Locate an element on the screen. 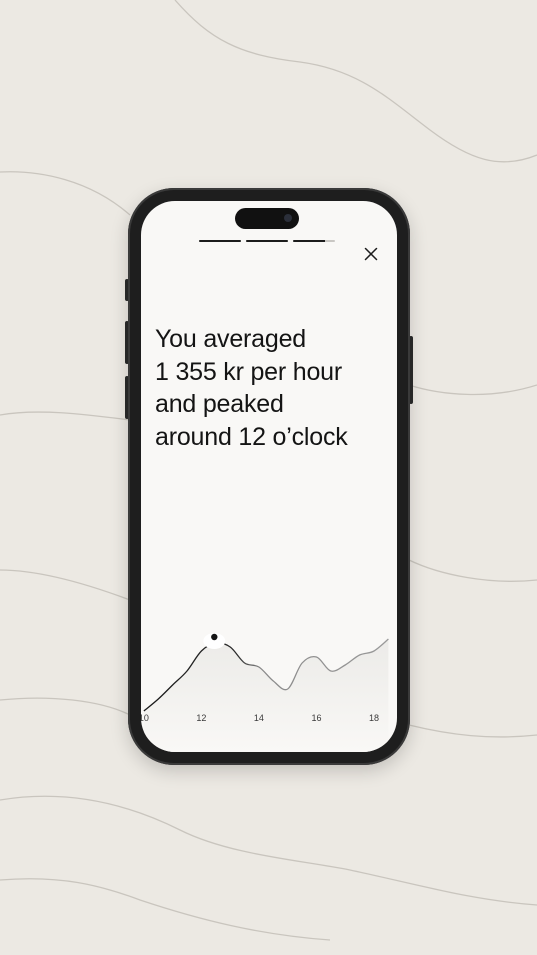 The height and width of the screenshot is (955, 537). camera-icon is located at coordinates (288, 218).